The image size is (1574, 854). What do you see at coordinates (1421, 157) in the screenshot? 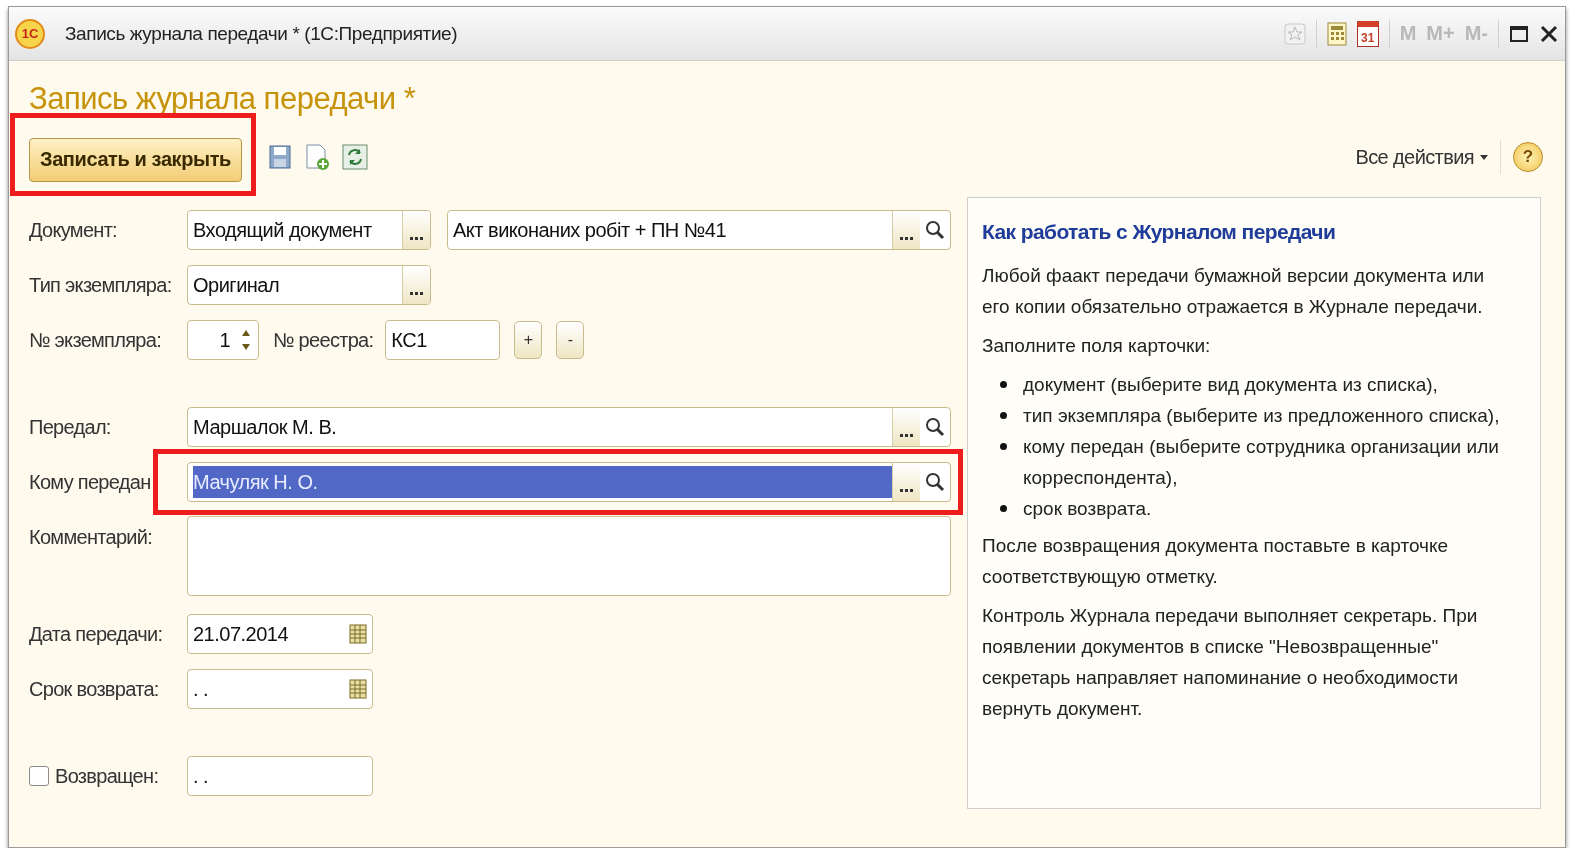
I see `all-actions-menu: Все действия` at bounding box center [1421, 157].